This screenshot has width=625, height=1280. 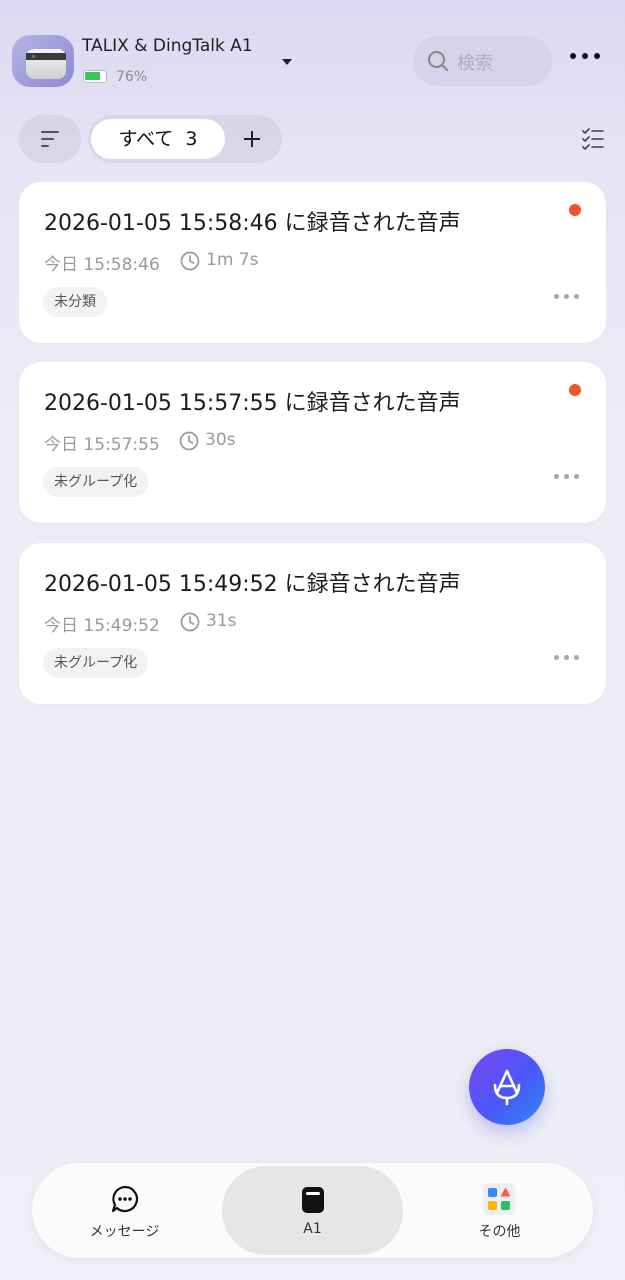 What do you see at coordinates (50, 139) in the screenshot?
I see `sort-button` at bounding box center [50, 139].